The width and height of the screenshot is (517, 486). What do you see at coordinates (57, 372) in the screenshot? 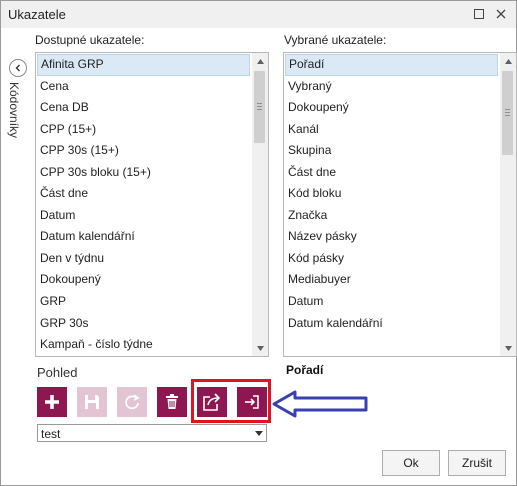
I see `view-section-label: Pohled` at bounding box center [57, 372].